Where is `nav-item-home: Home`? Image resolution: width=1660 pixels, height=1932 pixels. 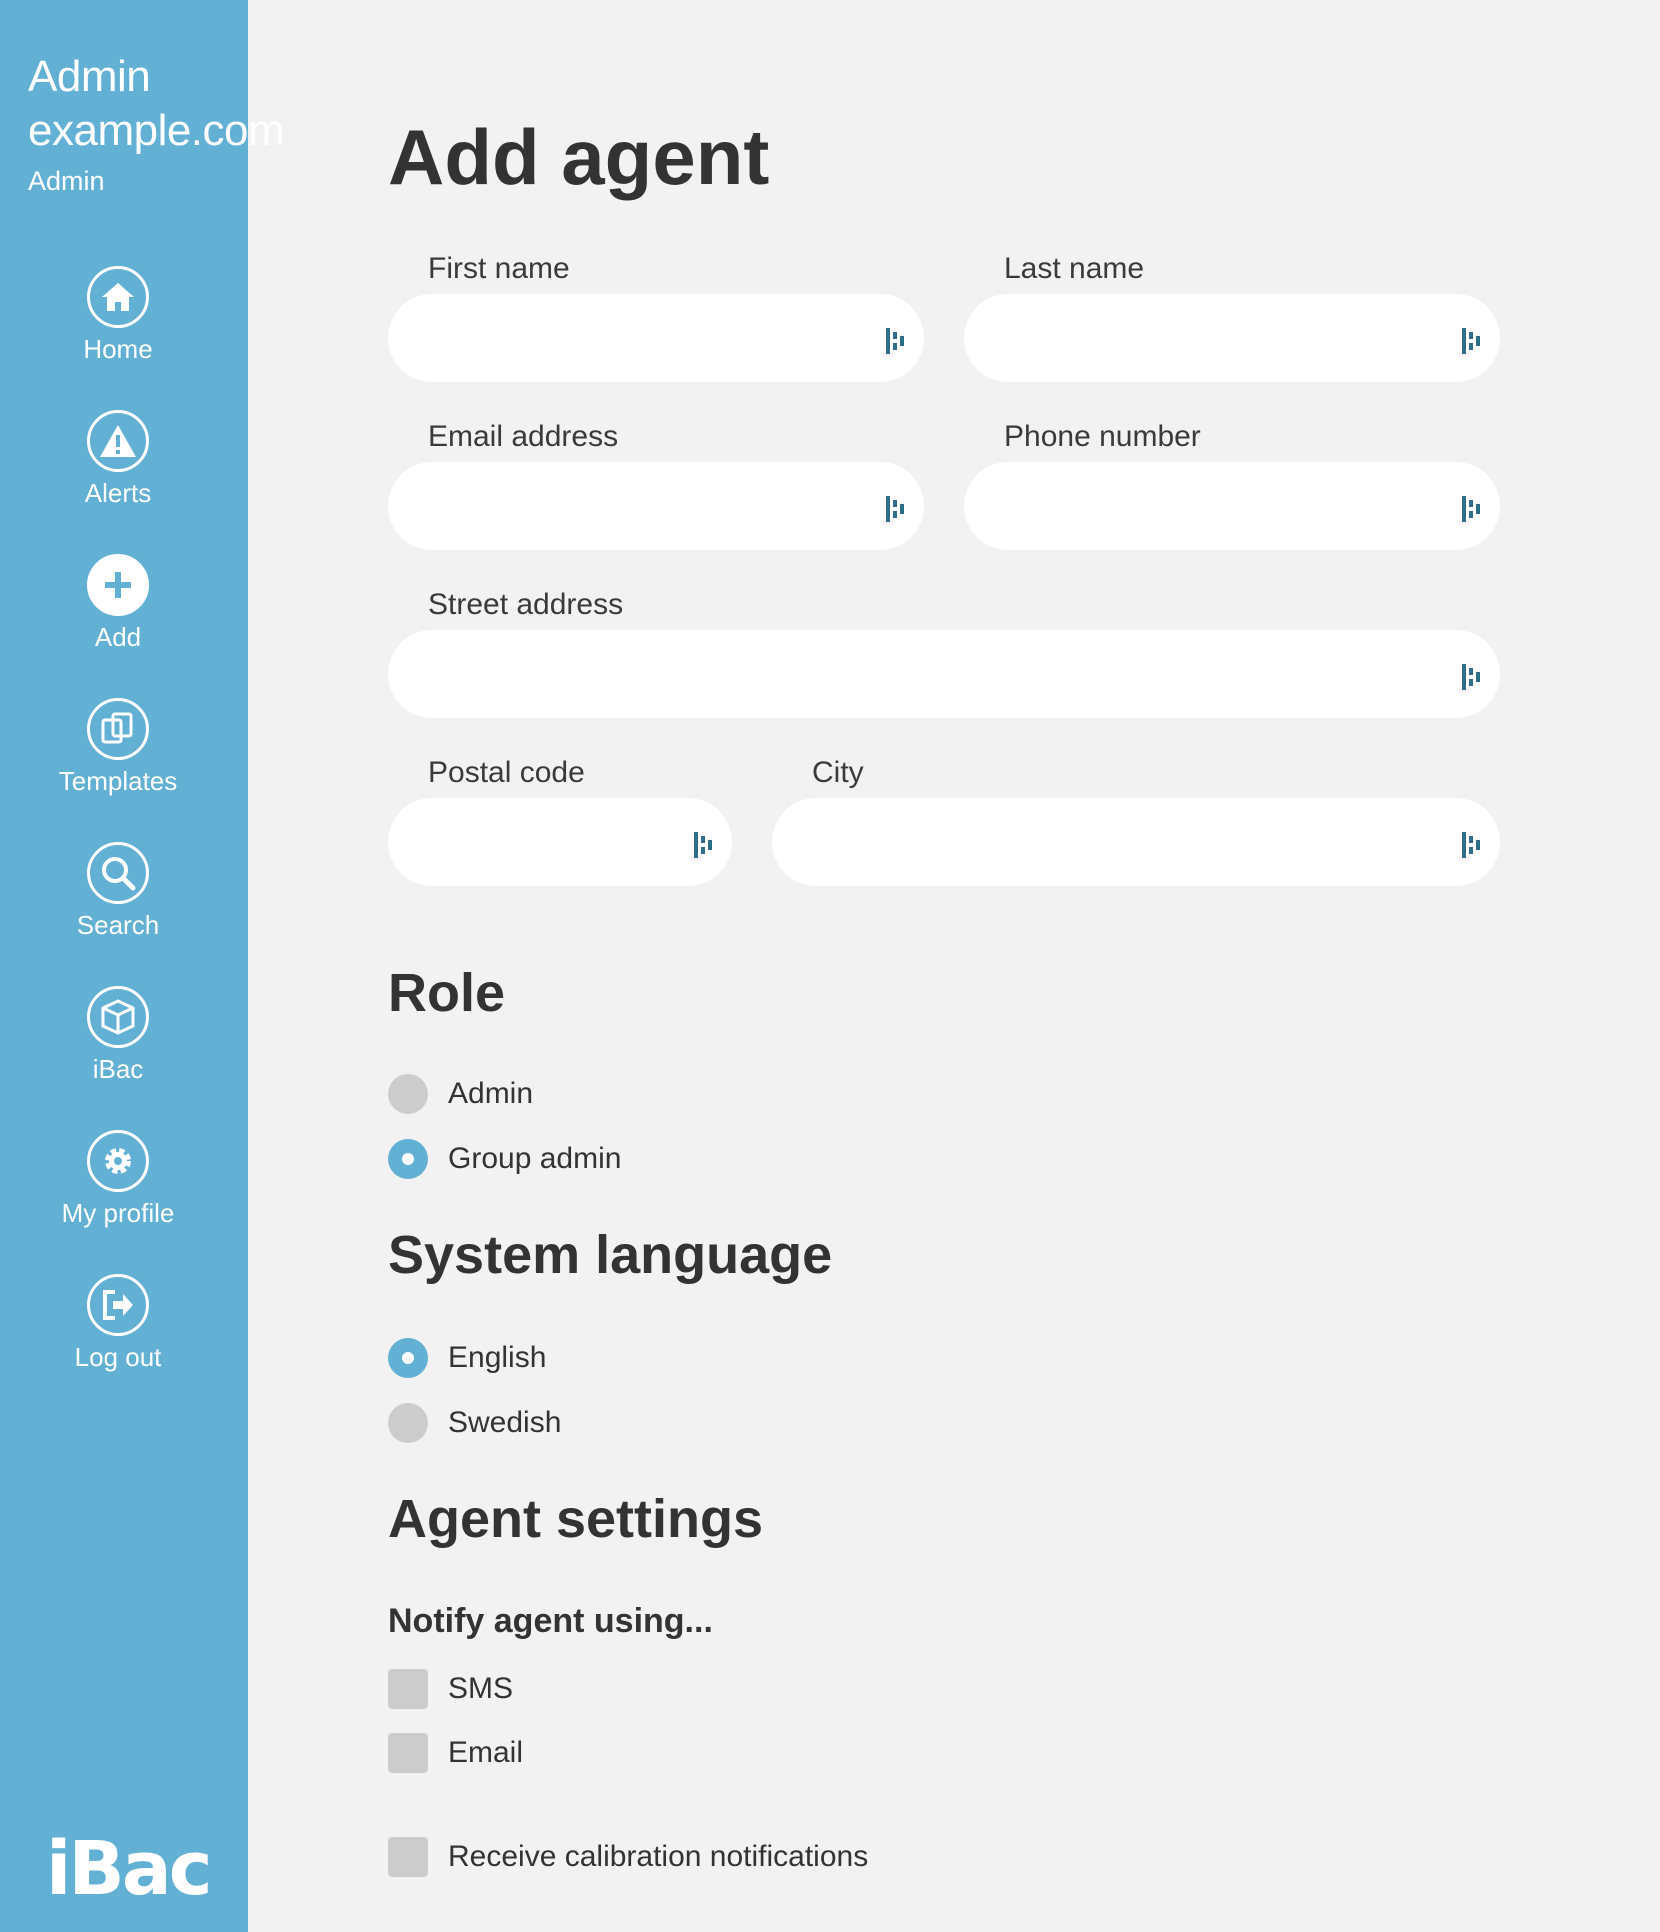
nav-item-home: Home is located at coordinates (118, 338).